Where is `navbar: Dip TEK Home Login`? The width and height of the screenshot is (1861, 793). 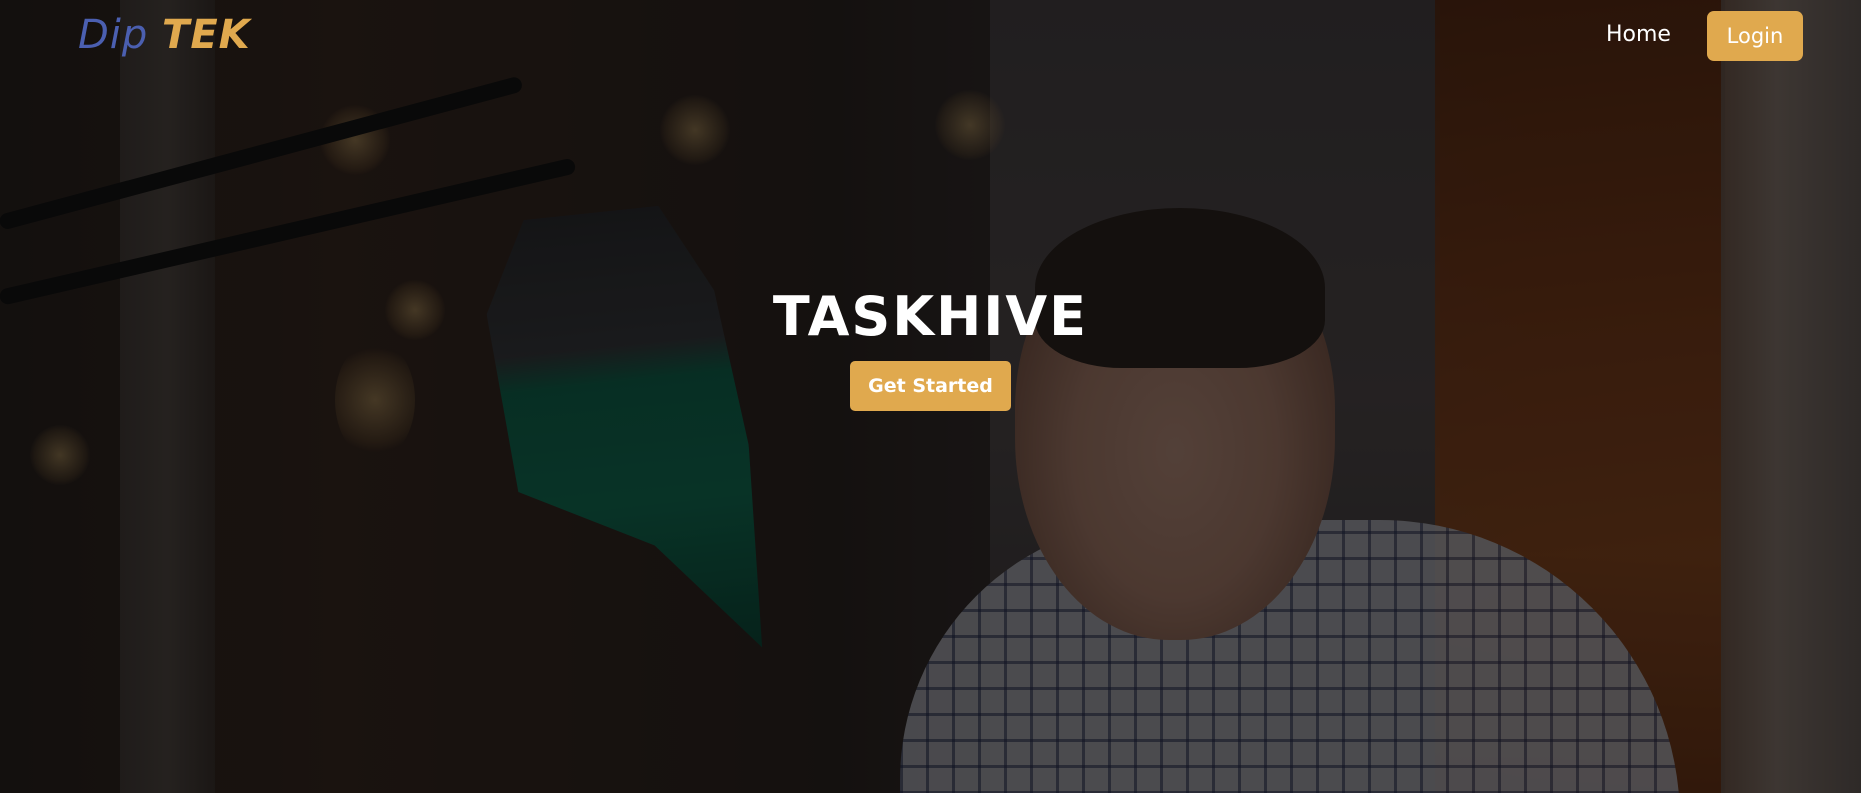
navbar: Dip TEK Home Login is located at coordinates (930, 36).